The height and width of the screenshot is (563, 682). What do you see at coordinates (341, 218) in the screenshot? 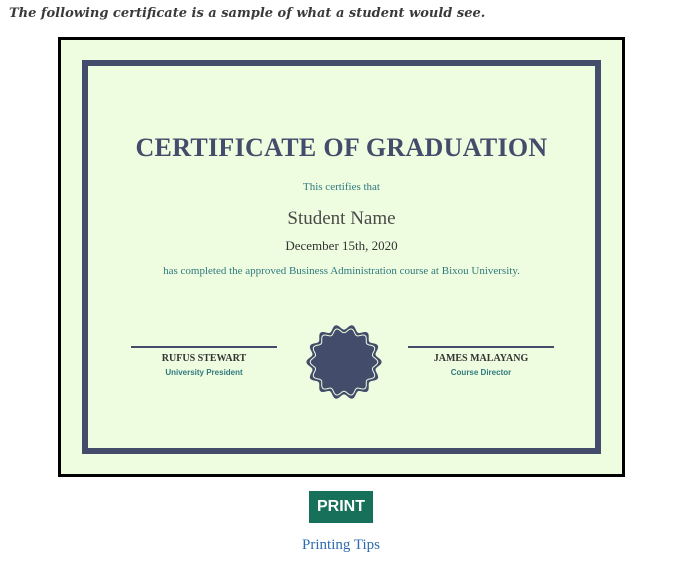
I see `student-name: Student Name` at bounding box center [341, 218].